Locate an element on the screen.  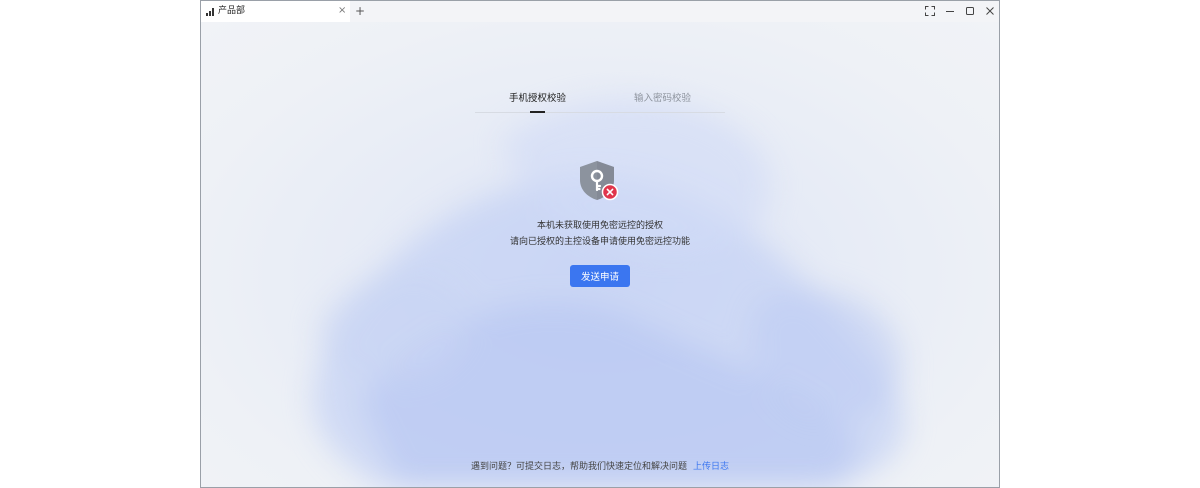
auth-method-tabs: 手机授权校验 输入密码校验 is located at coordinates (600, 102).